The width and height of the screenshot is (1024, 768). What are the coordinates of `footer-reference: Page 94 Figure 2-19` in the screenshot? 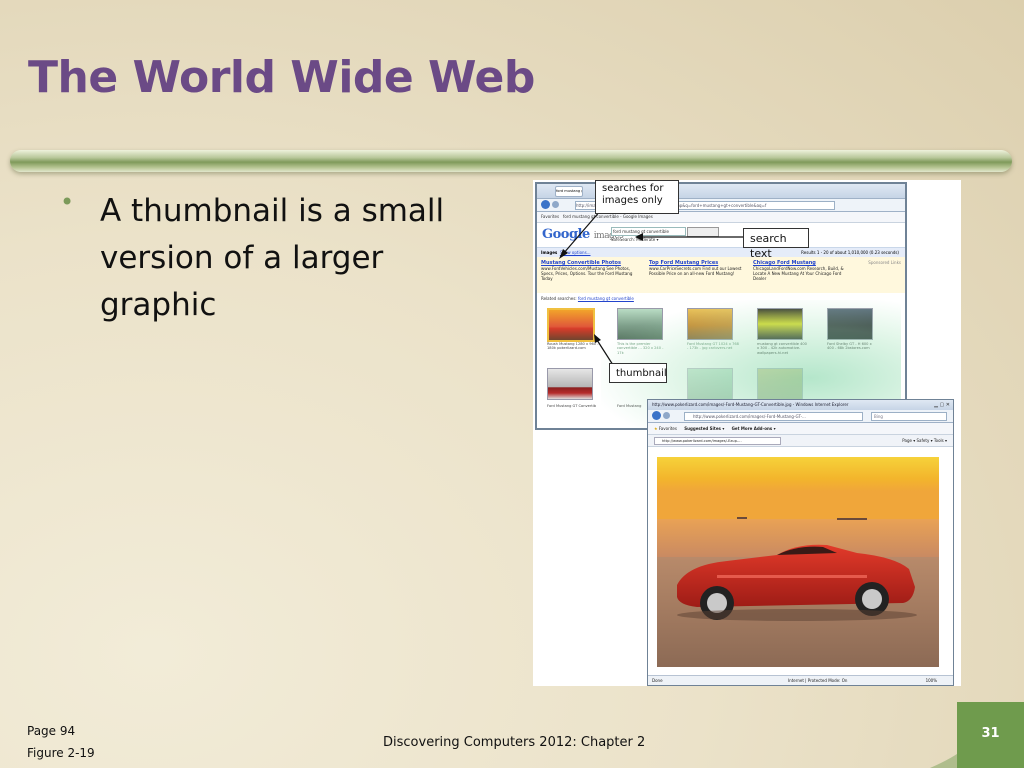 It's located at (61, 742).